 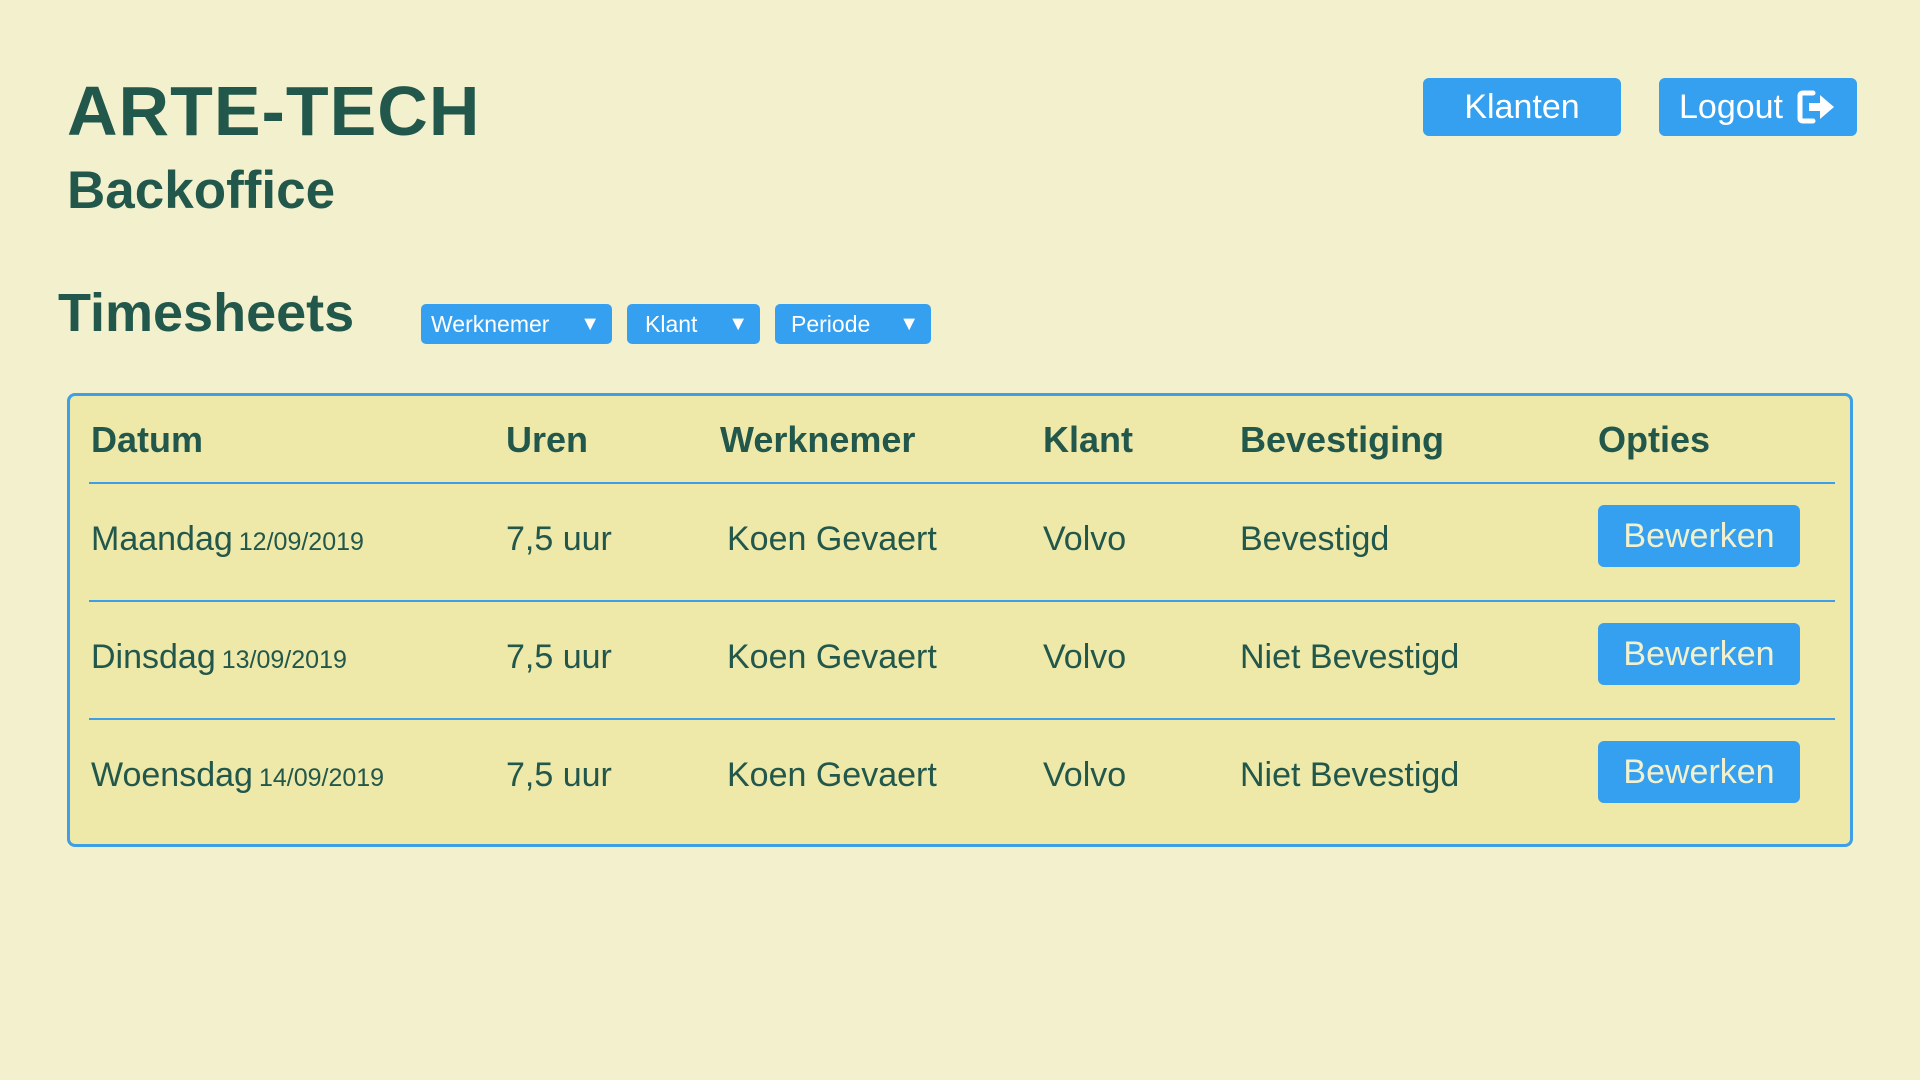 I want to click on day-date: 14/09/2019, so click(x=321, y=778).